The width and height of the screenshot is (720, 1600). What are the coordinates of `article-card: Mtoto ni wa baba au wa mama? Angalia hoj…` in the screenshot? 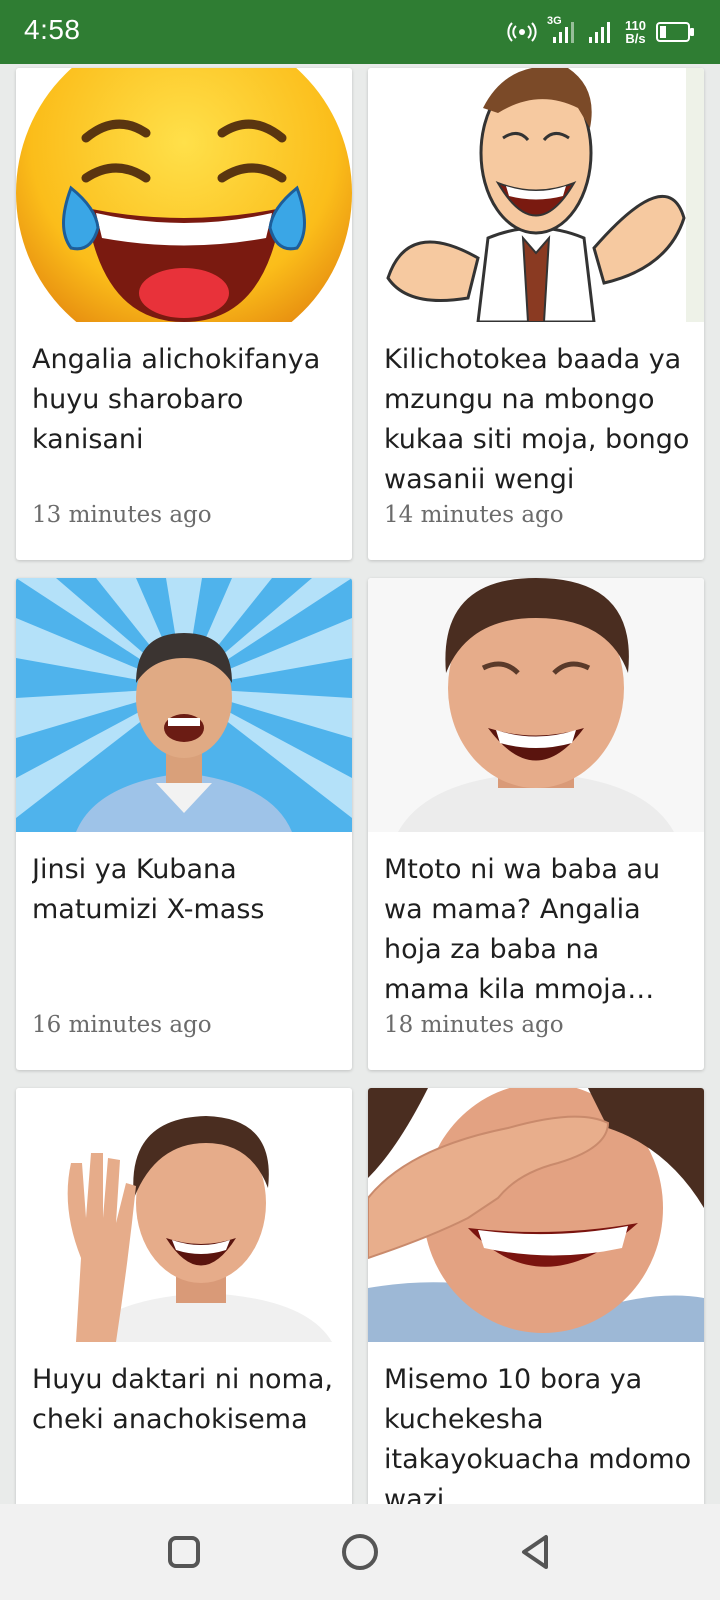 It's located at (536, 824).